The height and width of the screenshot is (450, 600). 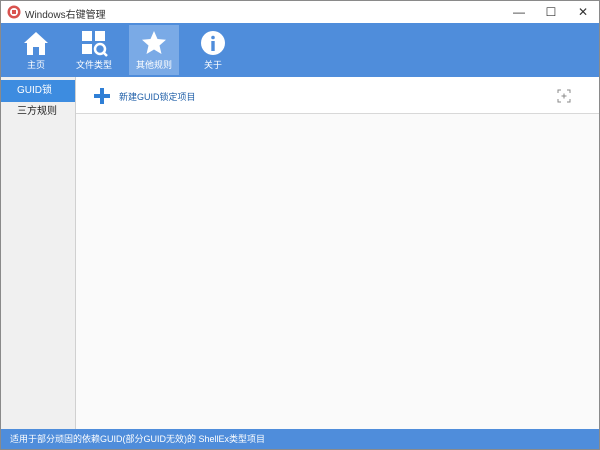 I want to click on maximize-button: ☐, so click(x=551, y=12).